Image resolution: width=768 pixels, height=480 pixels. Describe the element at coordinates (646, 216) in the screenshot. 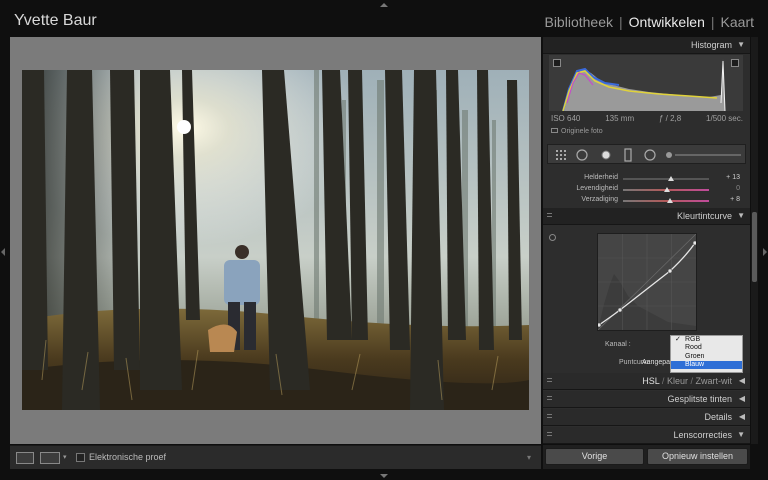

I see `tone-curve-header: Kleurtintcurve ▼` at that location.